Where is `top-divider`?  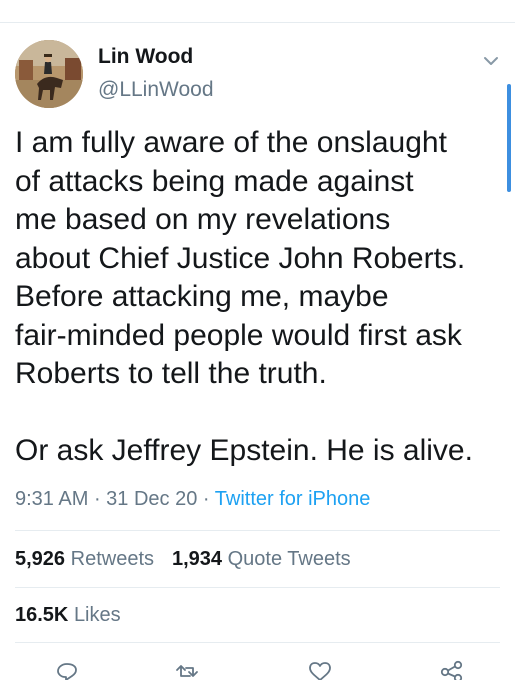 top-divider is located at coordinates (257, 22).